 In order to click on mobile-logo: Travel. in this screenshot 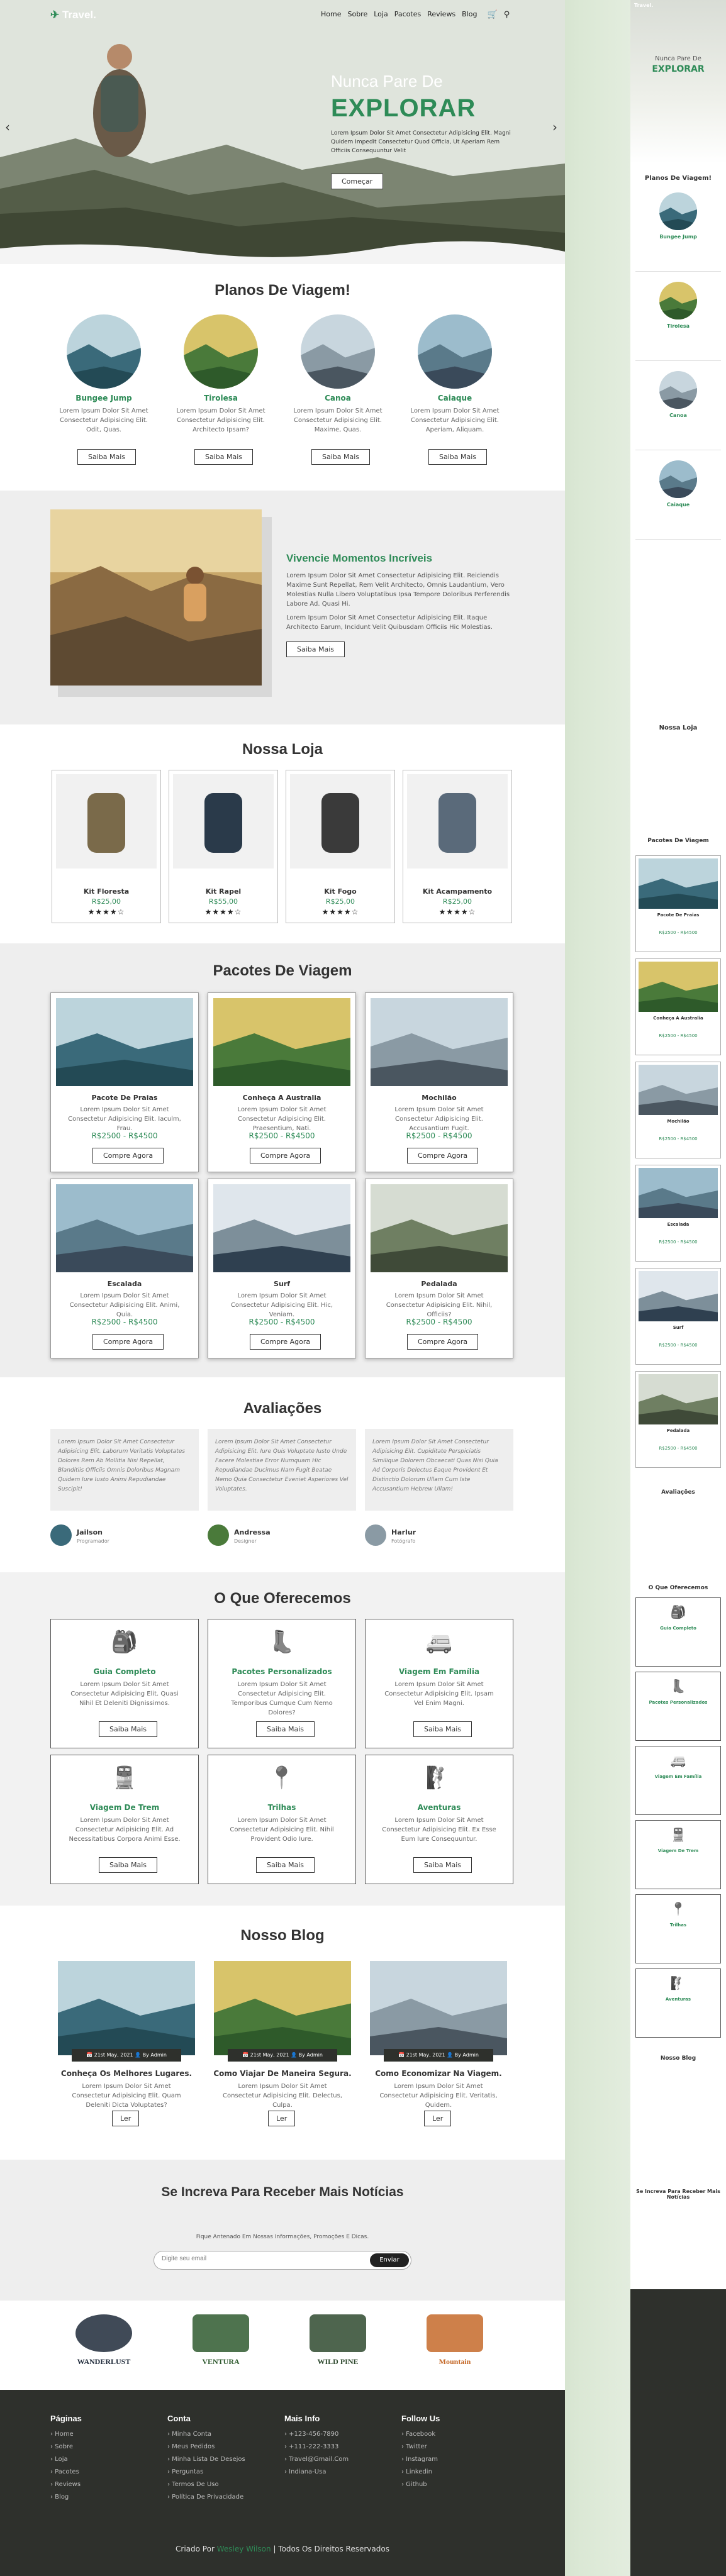, I will do `click(643, 5)`.